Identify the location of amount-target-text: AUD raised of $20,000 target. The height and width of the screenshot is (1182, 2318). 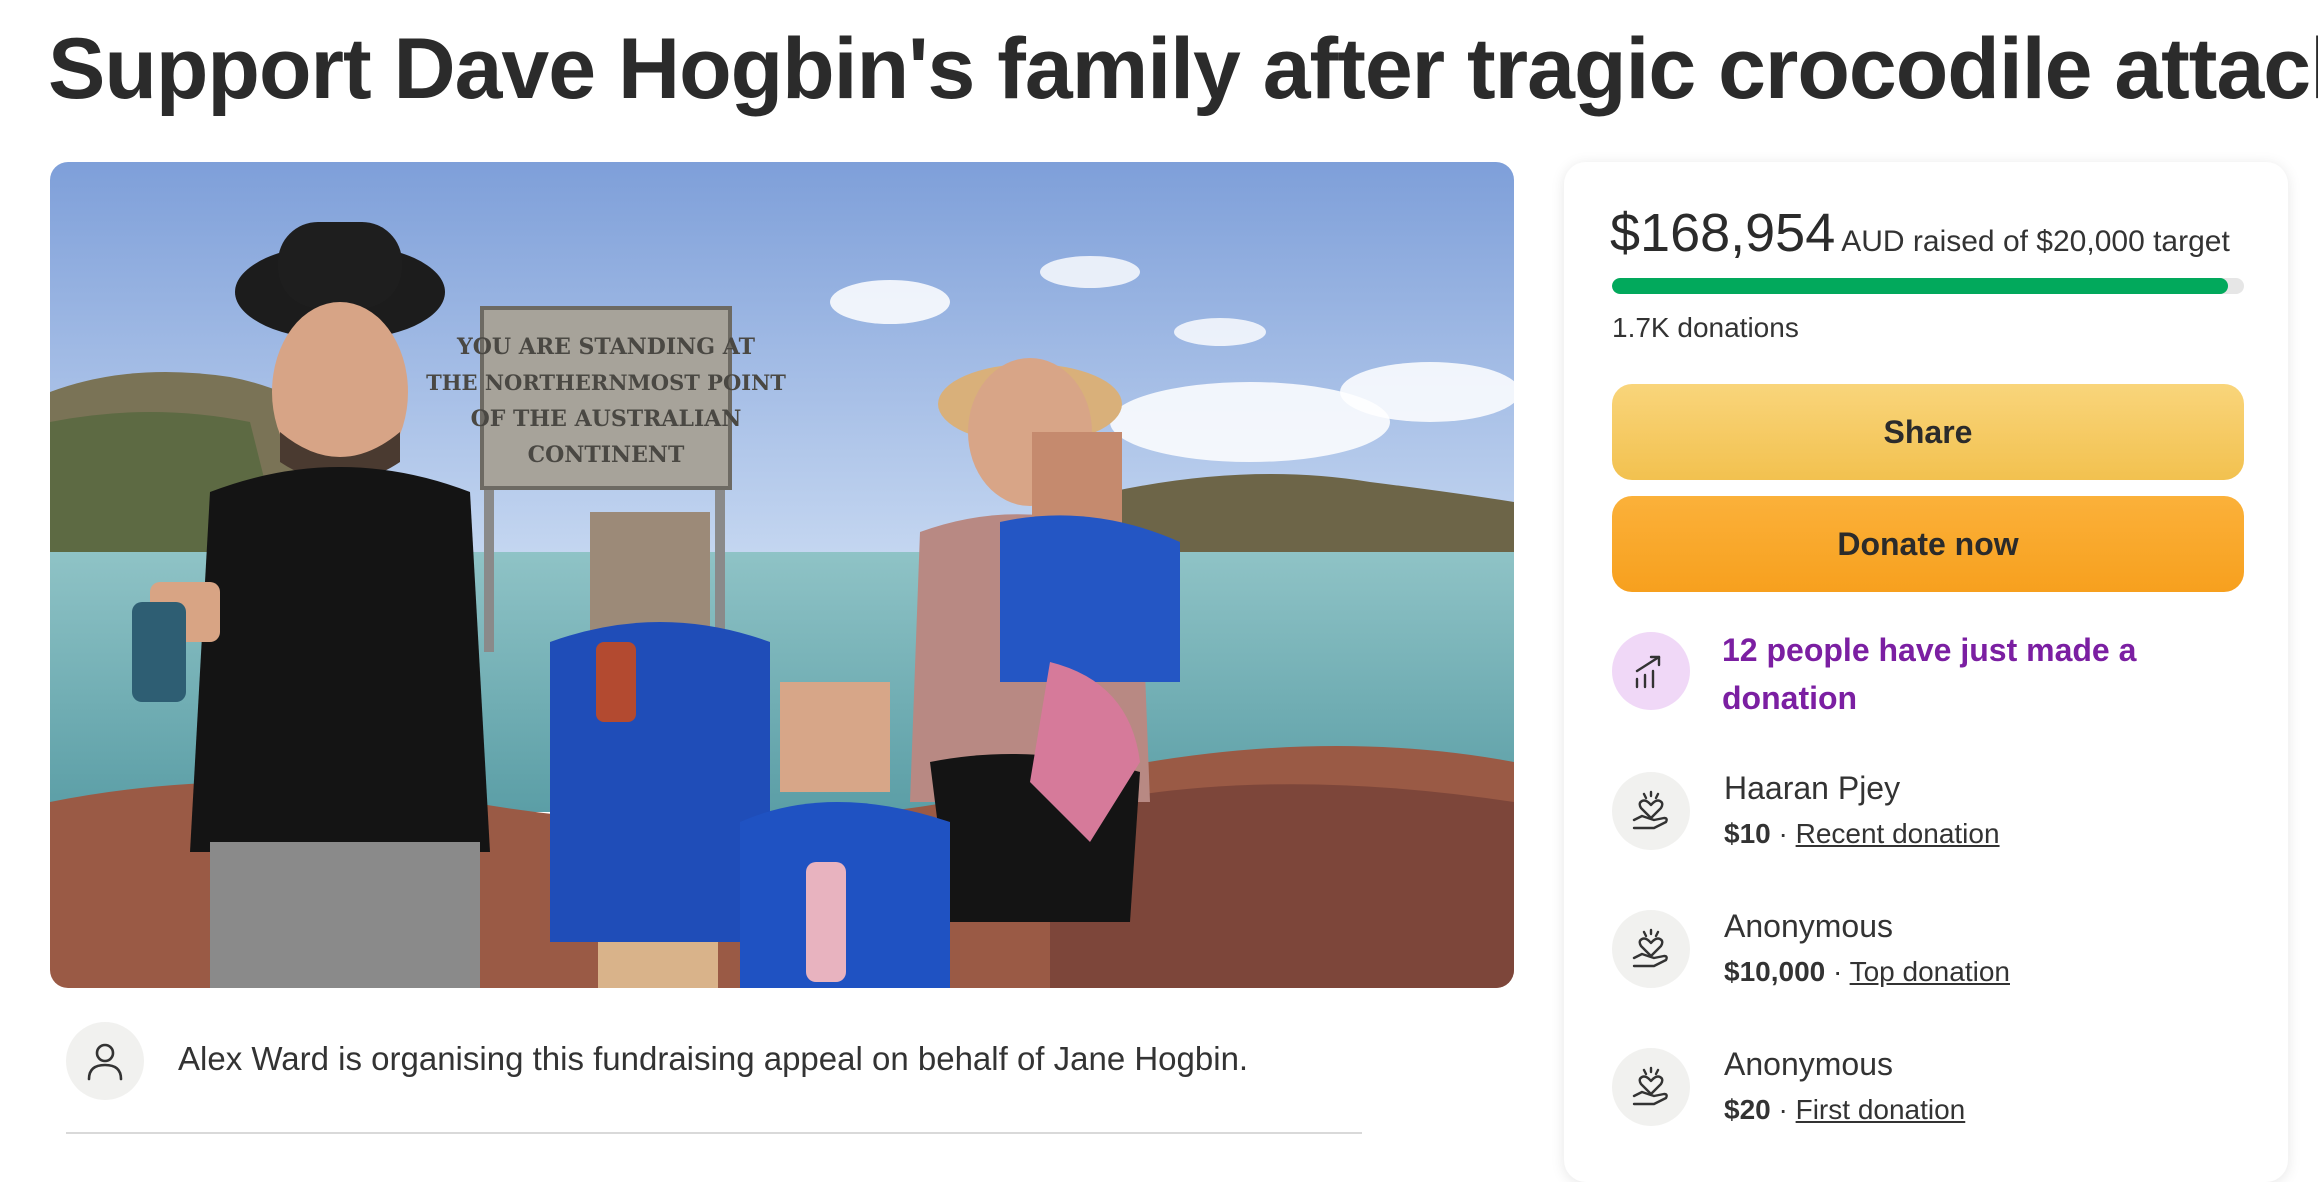
(2035, 241).